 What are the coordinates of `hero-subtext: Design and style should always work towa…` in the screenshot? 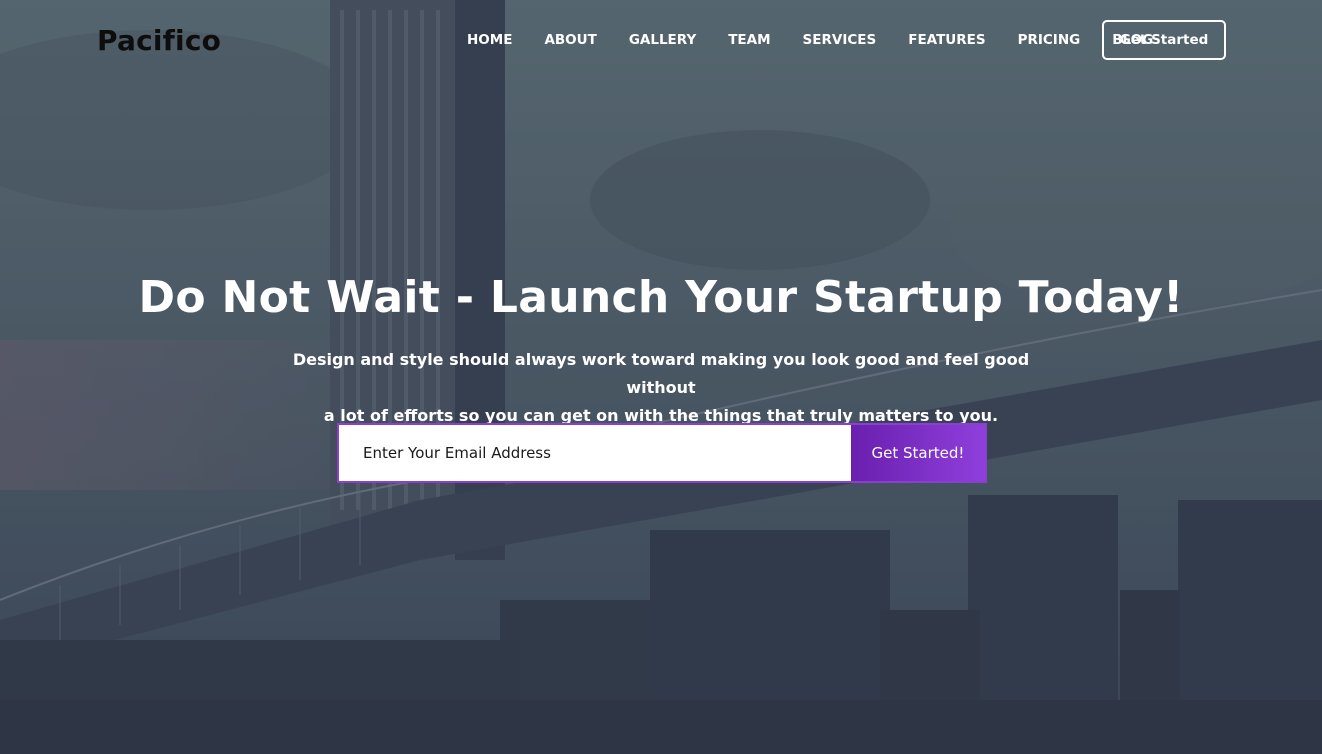 It's located at (661, 388).